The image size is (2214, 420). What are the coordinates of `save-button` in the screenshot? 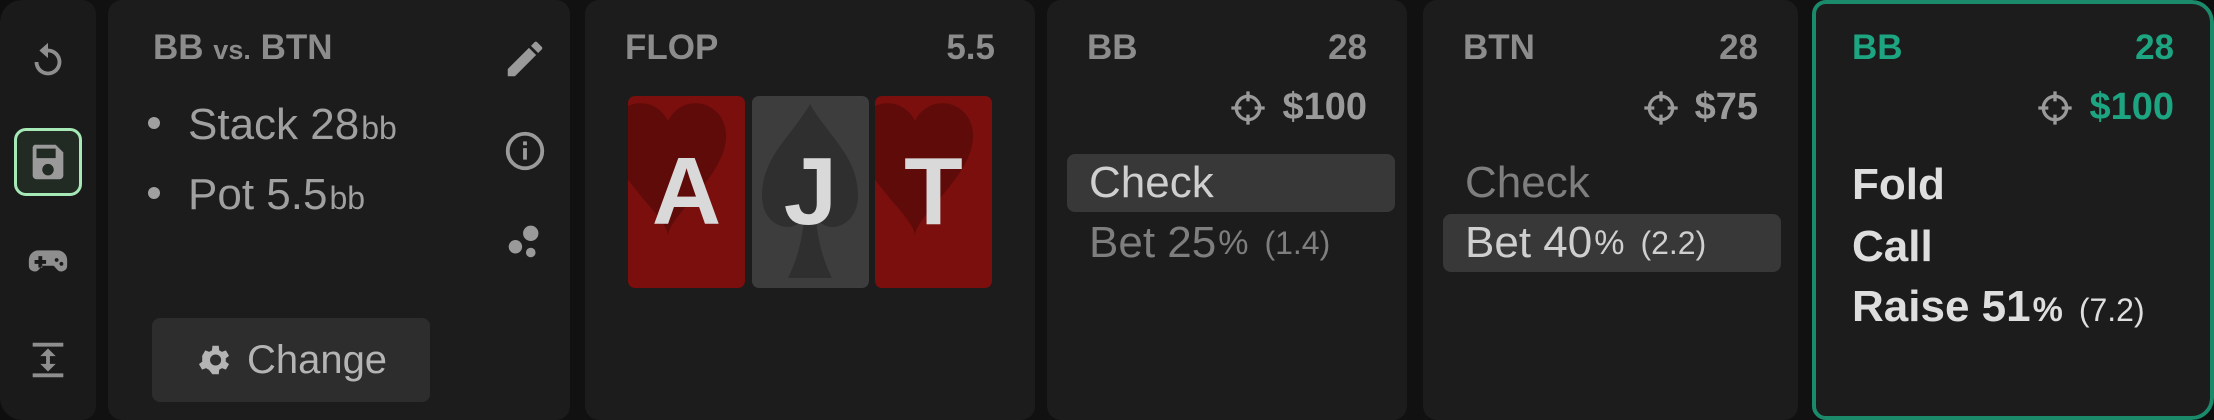 It's located at (48, 162).